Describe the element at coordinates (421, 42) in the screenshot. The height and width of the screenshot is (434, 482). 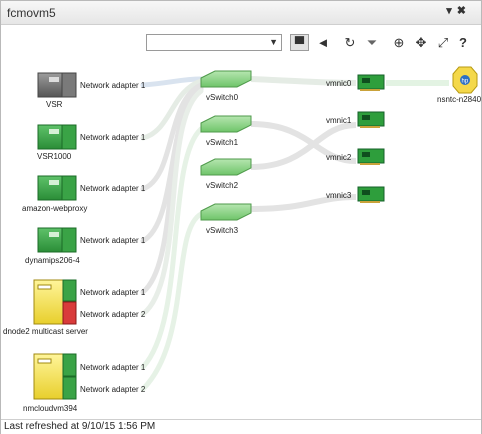
I see `move-icon: ✥` at that location.